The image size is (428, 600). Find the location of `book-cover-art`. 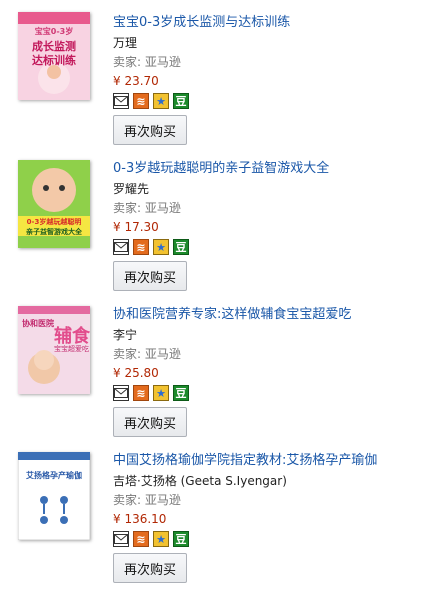

book-cover-art is located at coordinates (54, 496).